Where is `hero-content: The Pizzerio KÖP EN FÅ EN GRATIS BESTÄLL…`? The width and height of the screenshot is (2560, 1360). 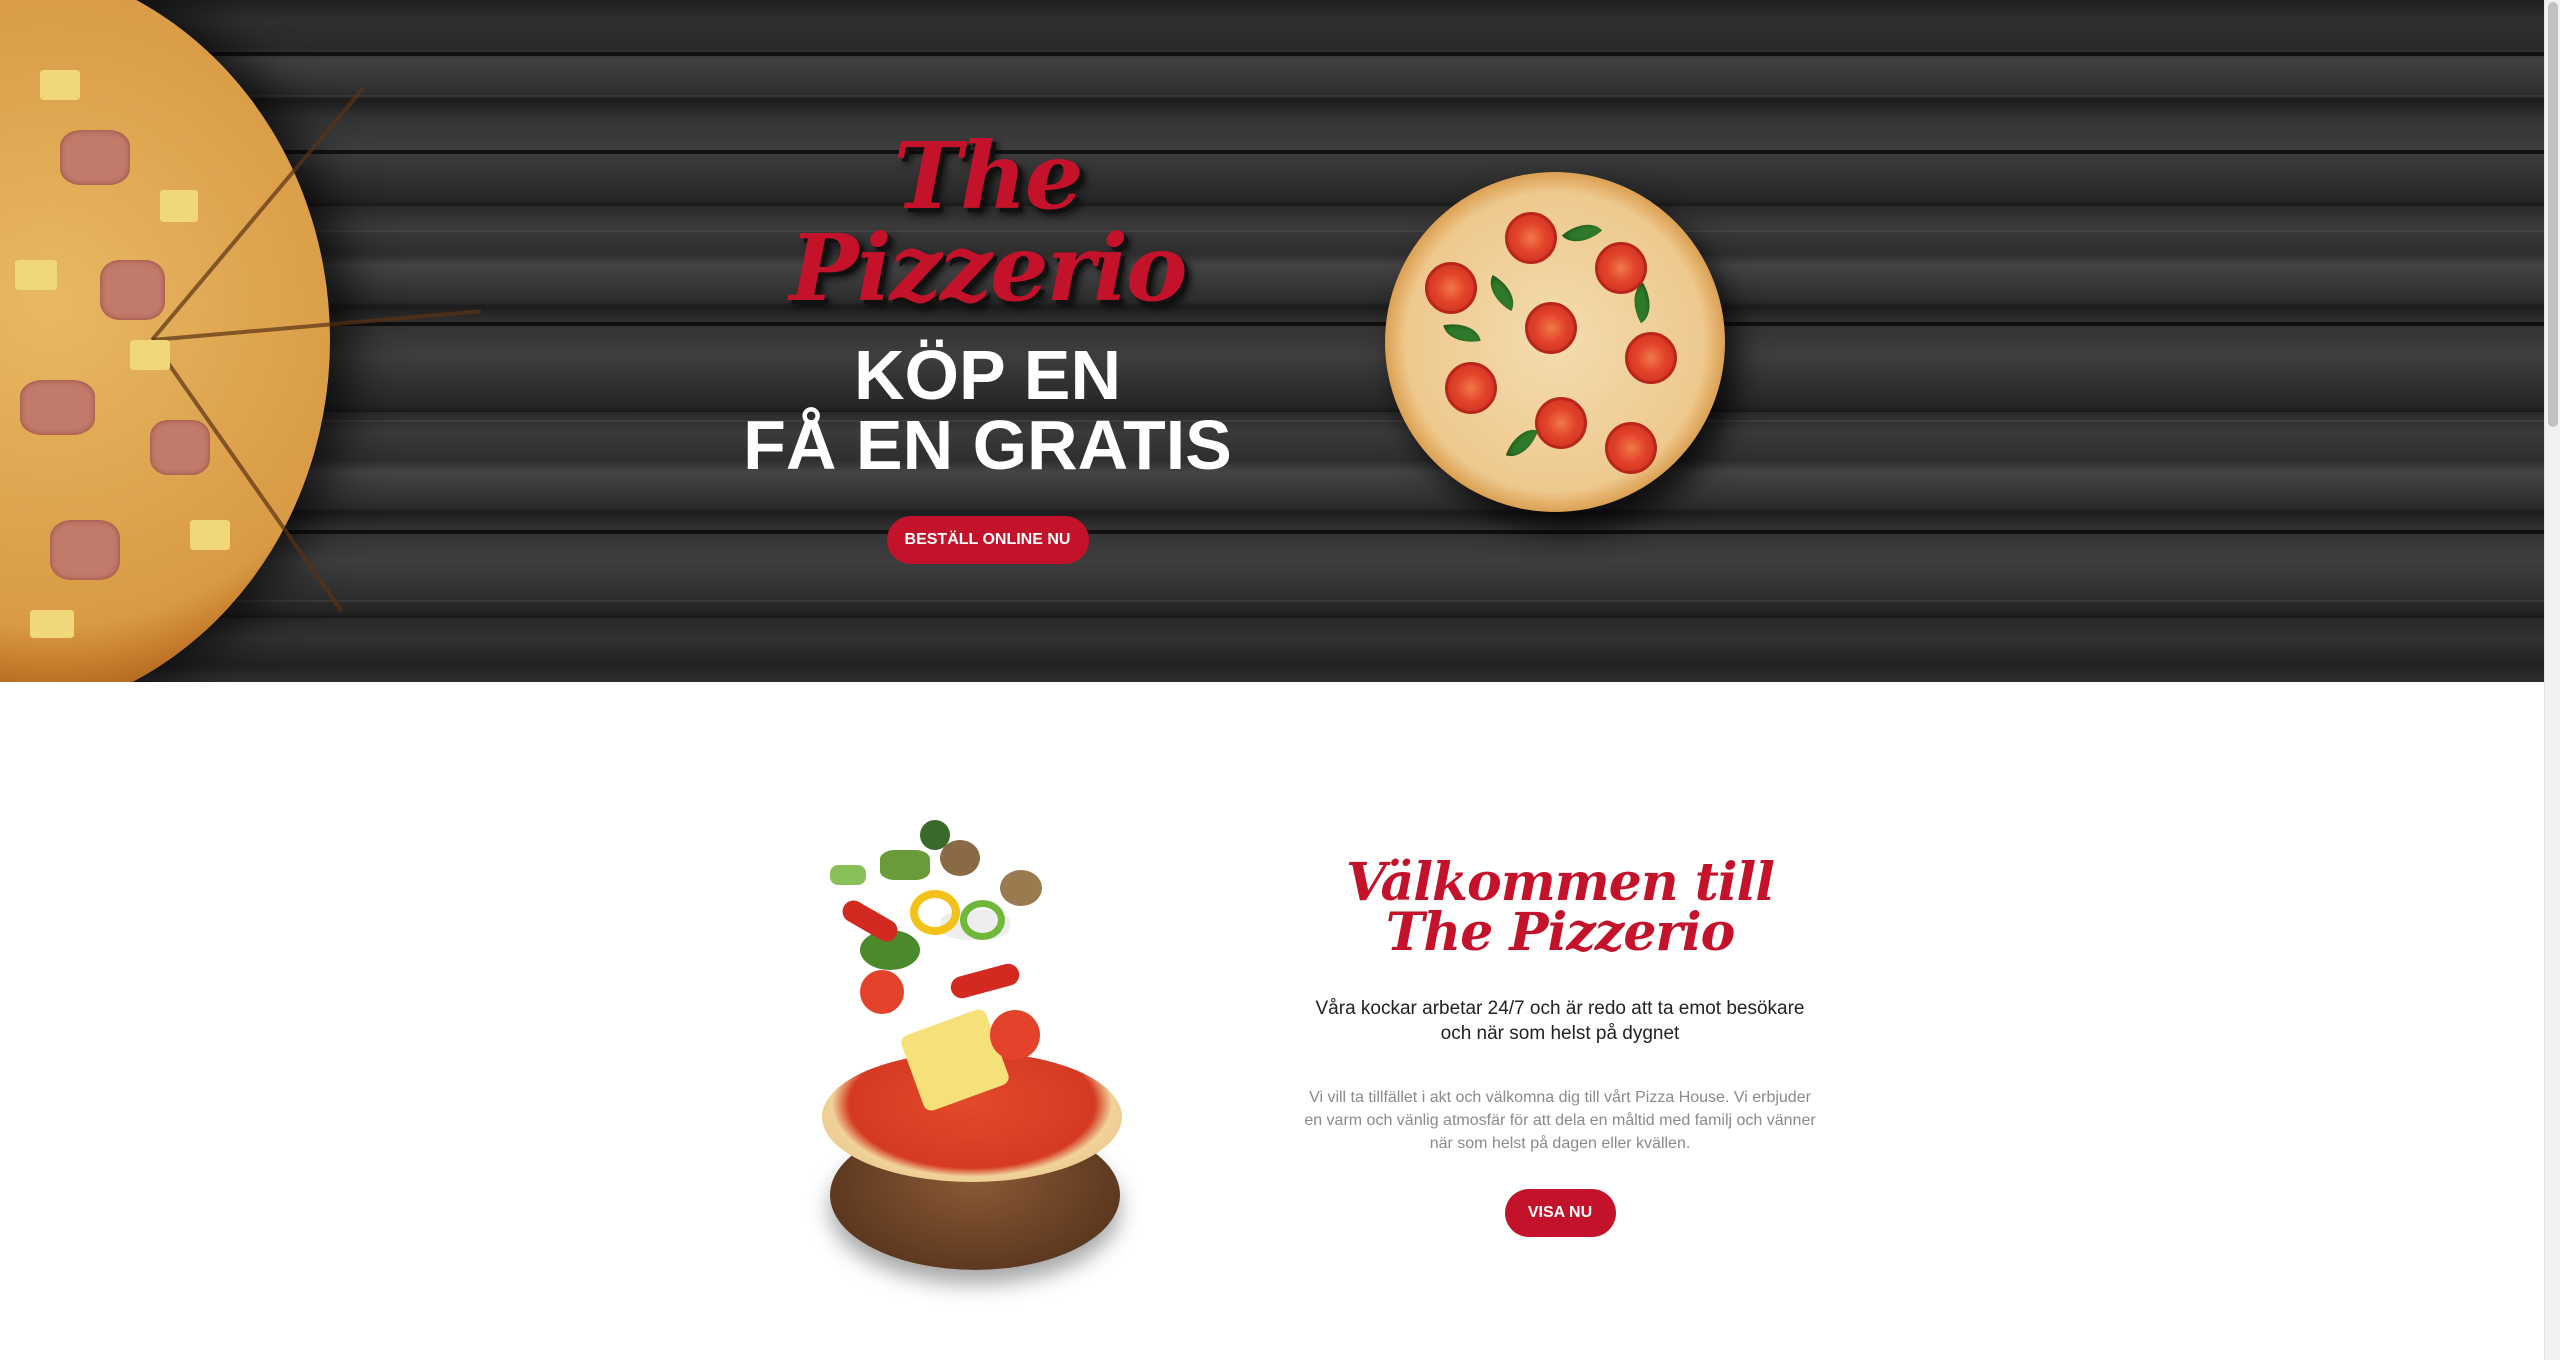 hero-content: The Pizzerio KÖP EN FÅ EN GRATIS BESTÄLL… is located at coordinates (987, 347).